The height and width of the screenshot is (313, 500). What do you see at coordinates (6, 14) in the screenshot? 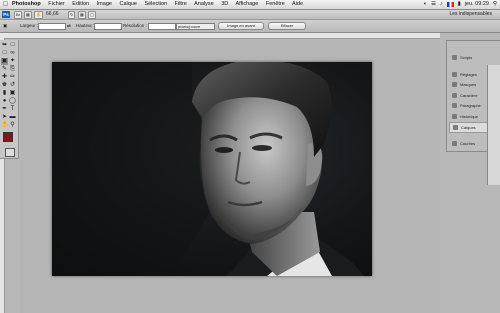
I see `photoshop-logo: Ps` at bounding box center [6, 14].